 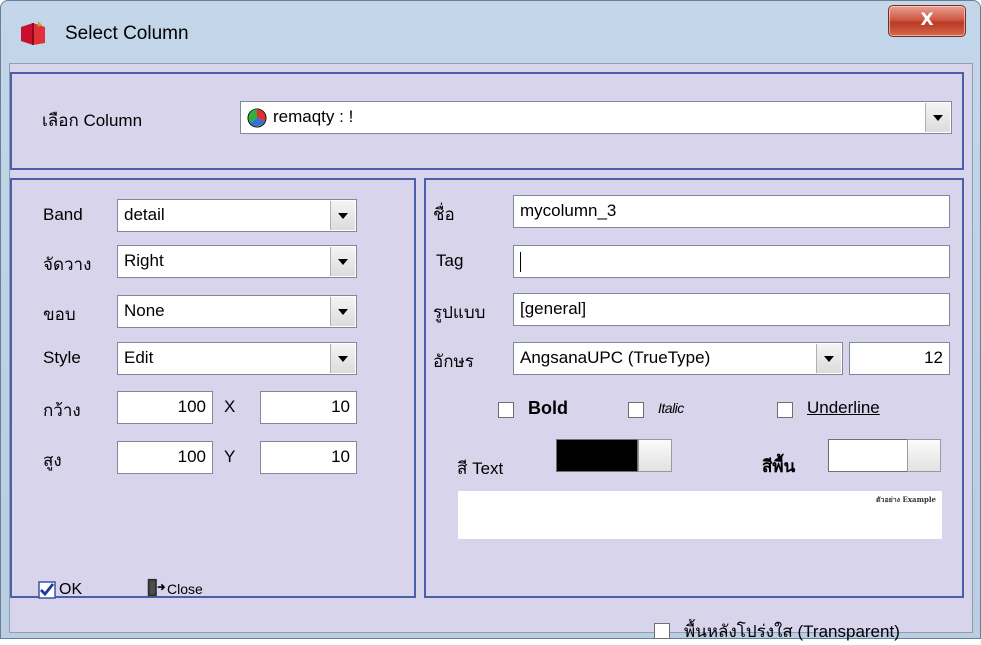 What do you see at coordinates (308, 407) in the screenshot?
I see `x-input: 10` at bounding box center [308, 407].